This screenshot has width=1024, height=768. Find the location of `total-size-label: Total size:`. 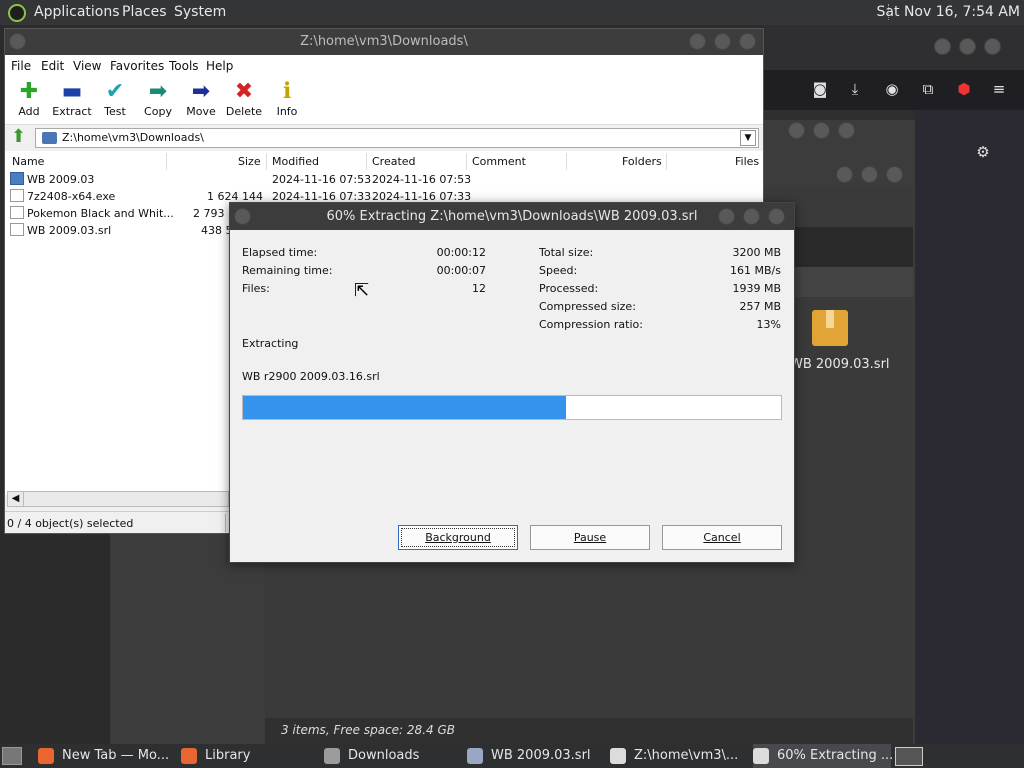

total-size-label: Total size: is located at coordinates (566, 252).